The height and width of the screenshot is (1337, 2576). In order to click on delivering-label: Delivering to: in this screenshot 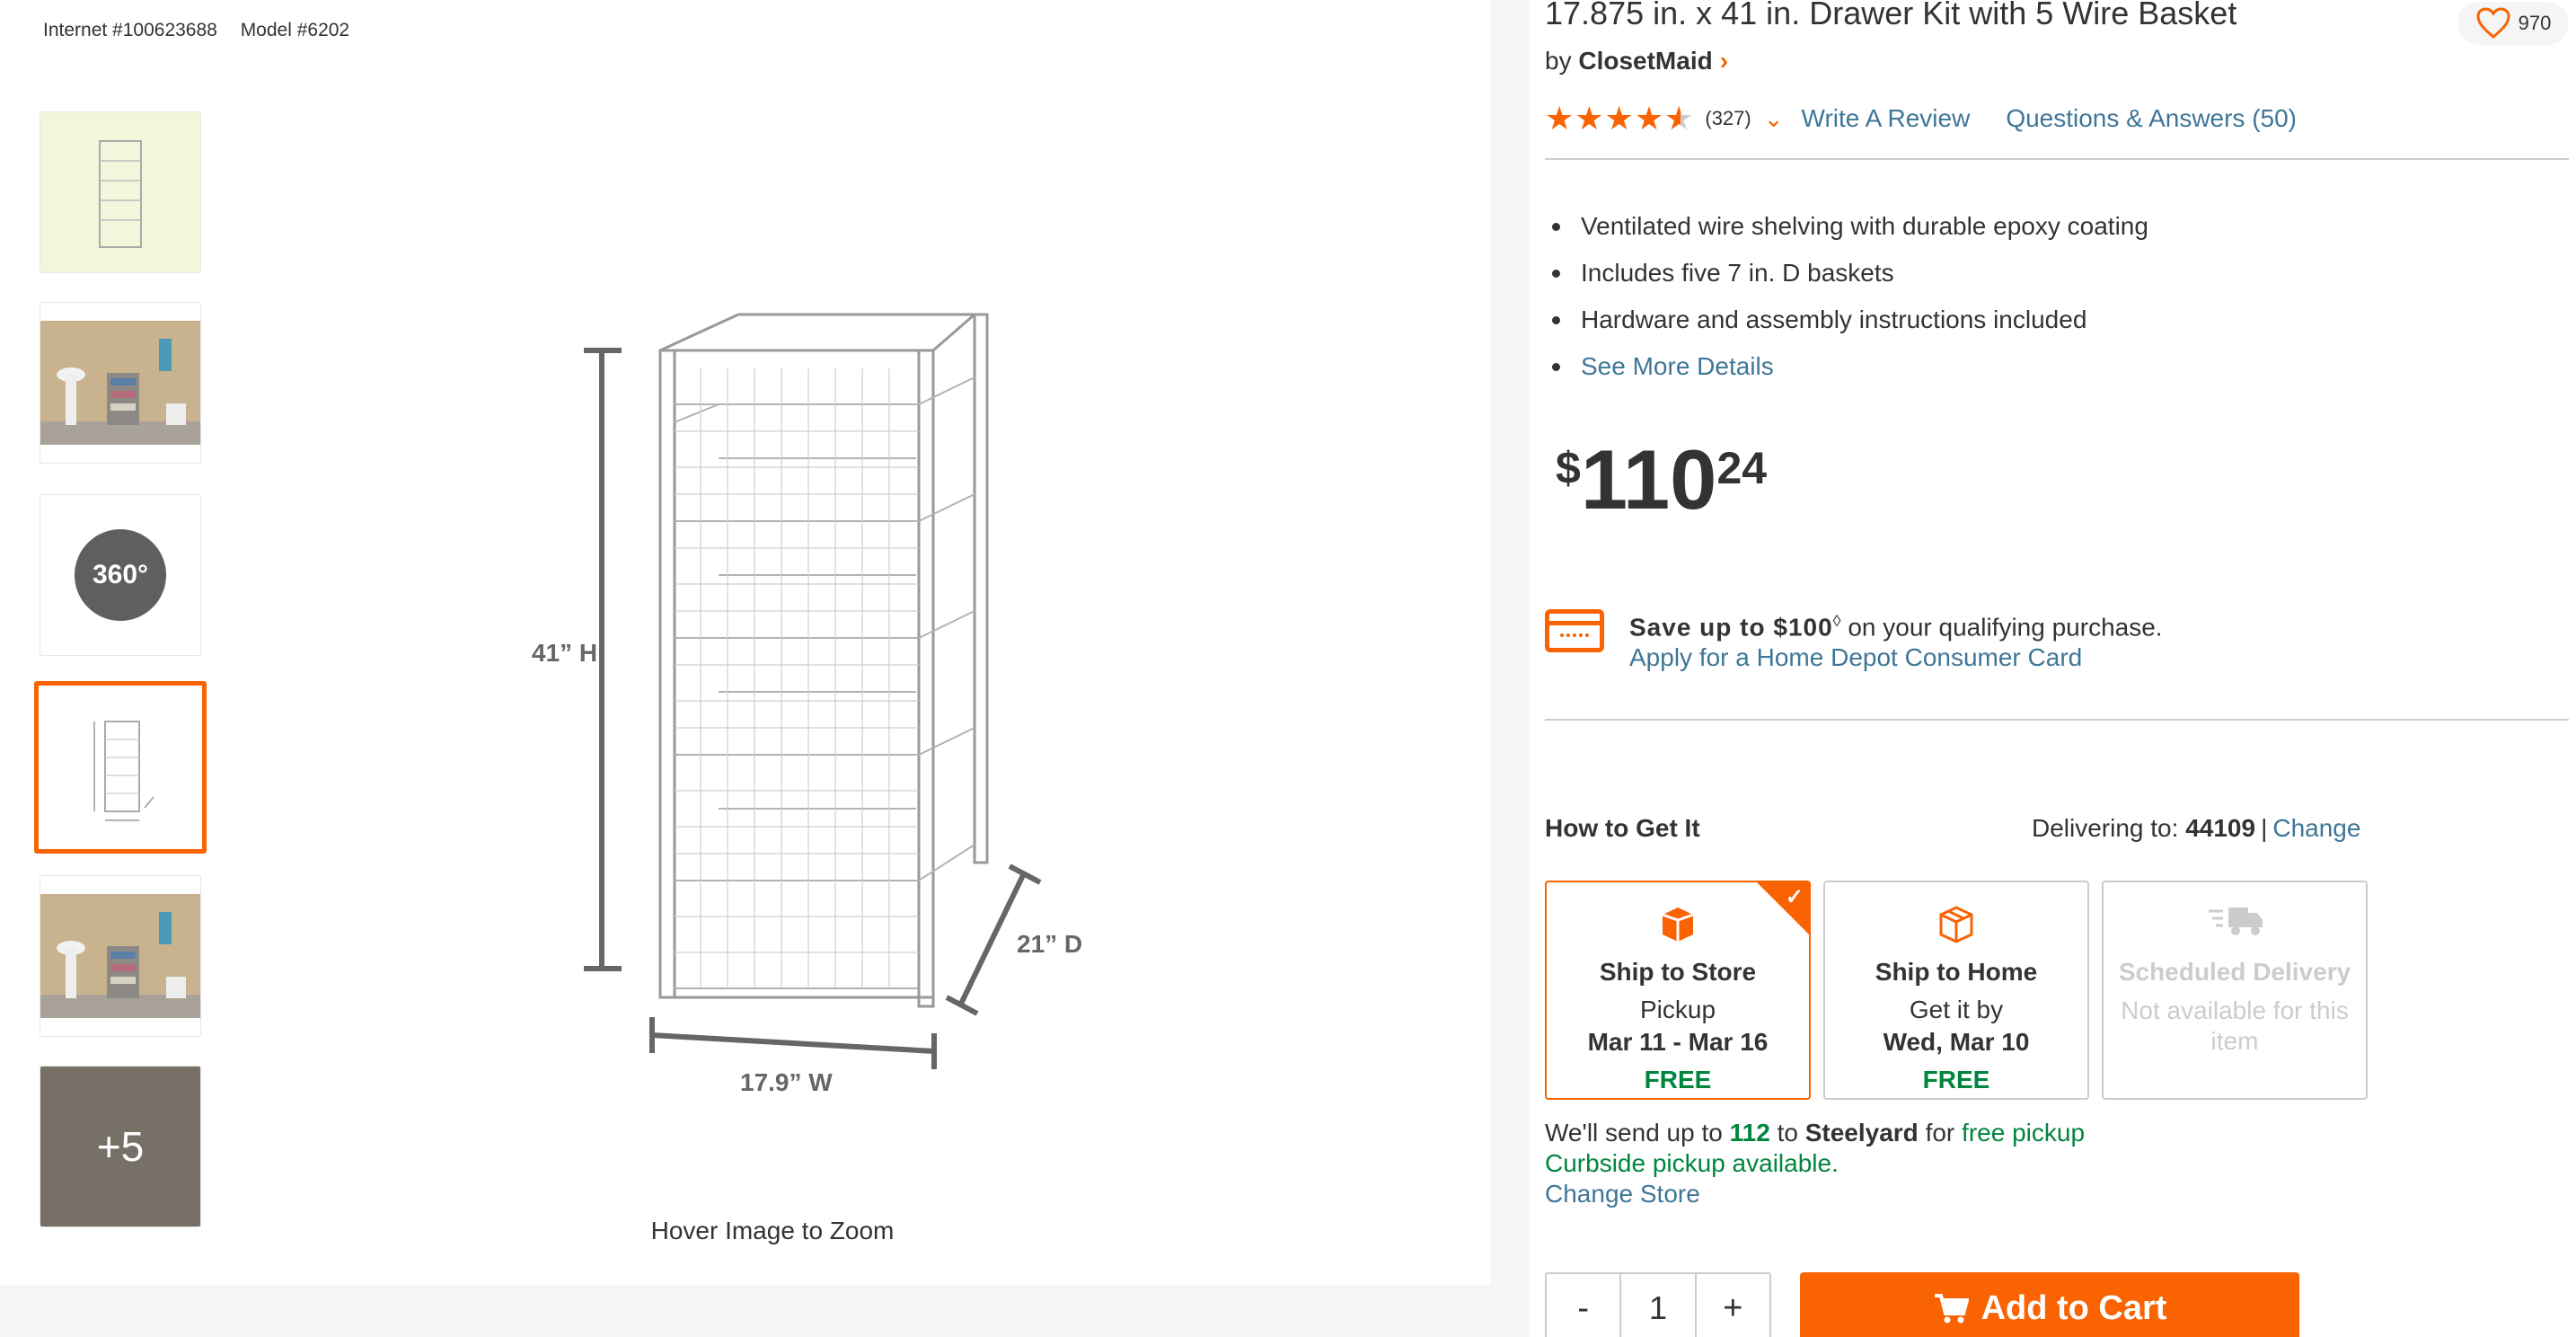, I will do `click(2105, 828)`.